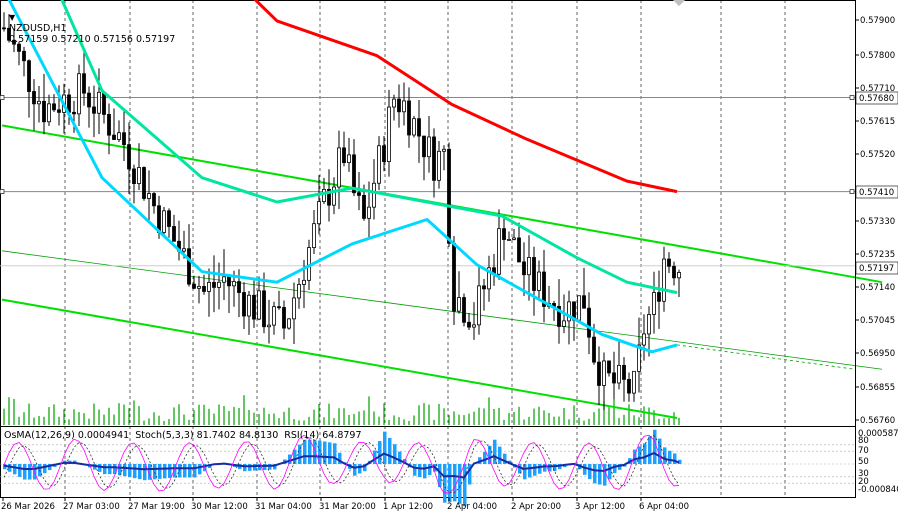  I want to click on price-tick-label: 0.57045, so click(877, 321).